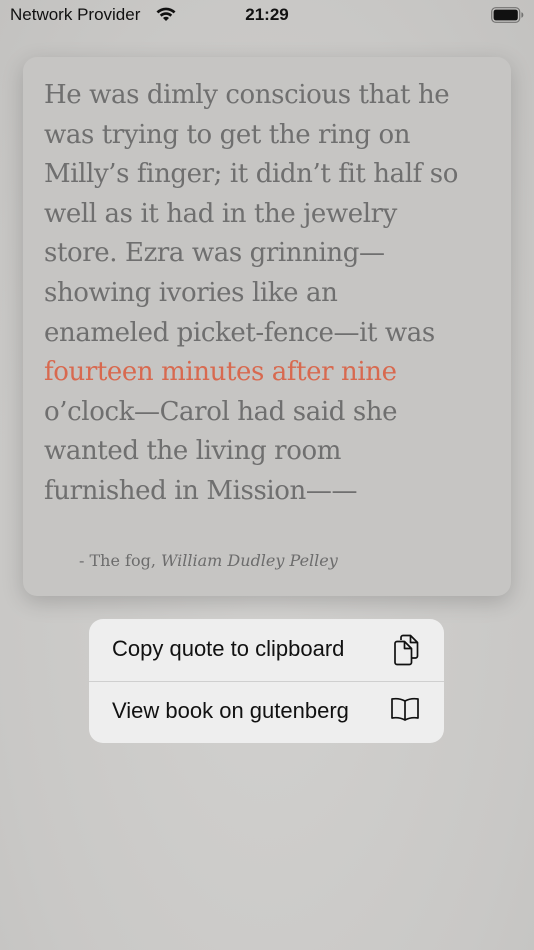 The width and height of the screenshot is (534, 950). What do you see at coordinates (405, 711) in the screenshot?
I see `book-icon` at bounding box center [405, 711].